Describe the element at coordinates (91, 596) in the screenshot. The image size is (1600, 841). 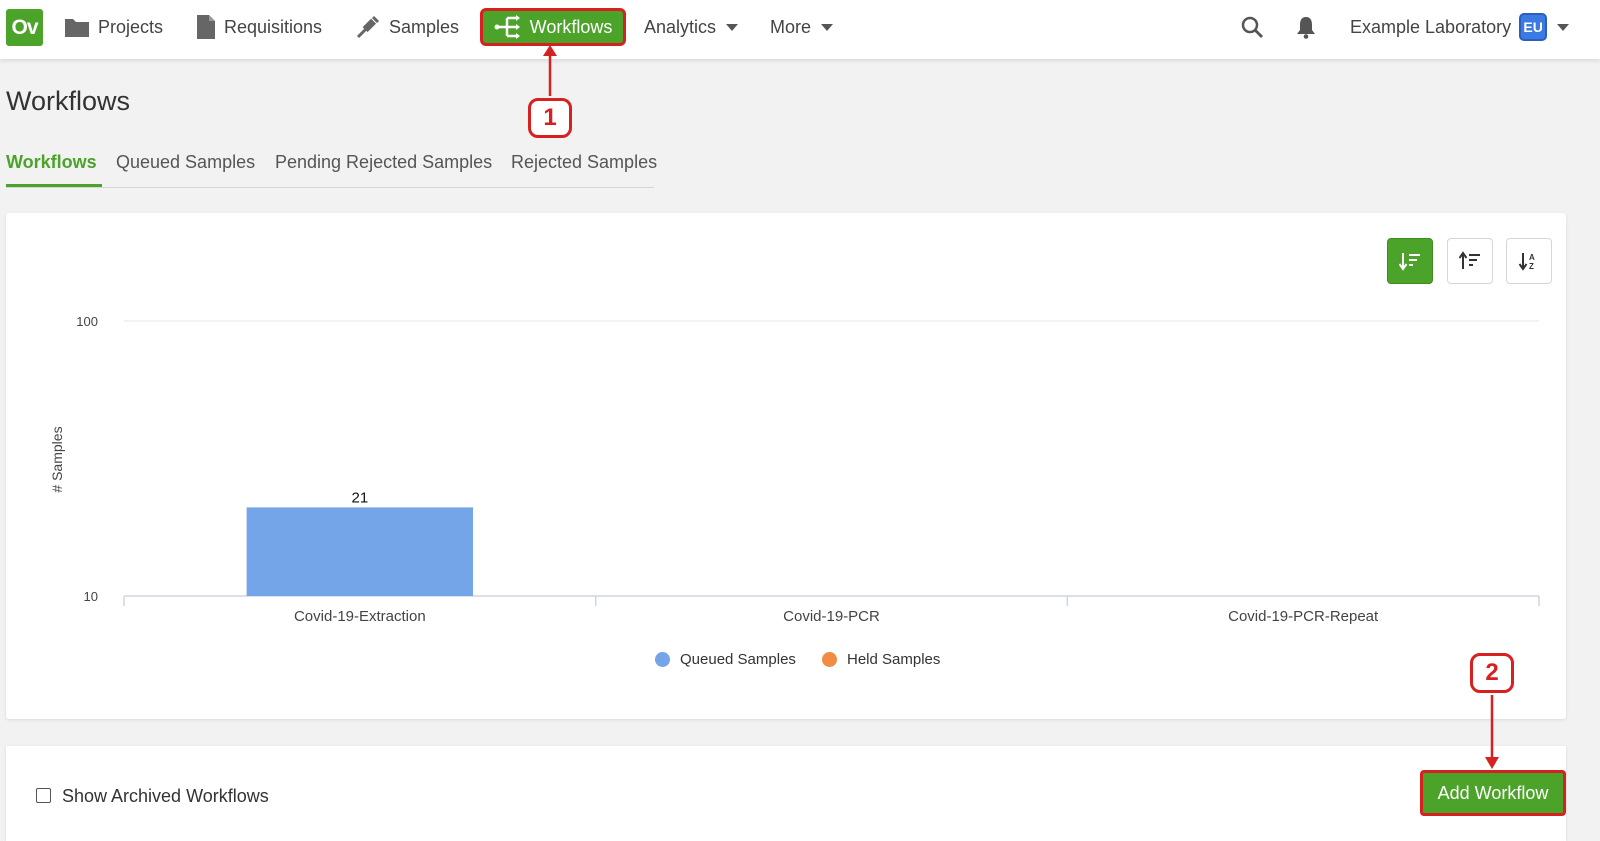
I see `y-tick-label: 10` at that location.